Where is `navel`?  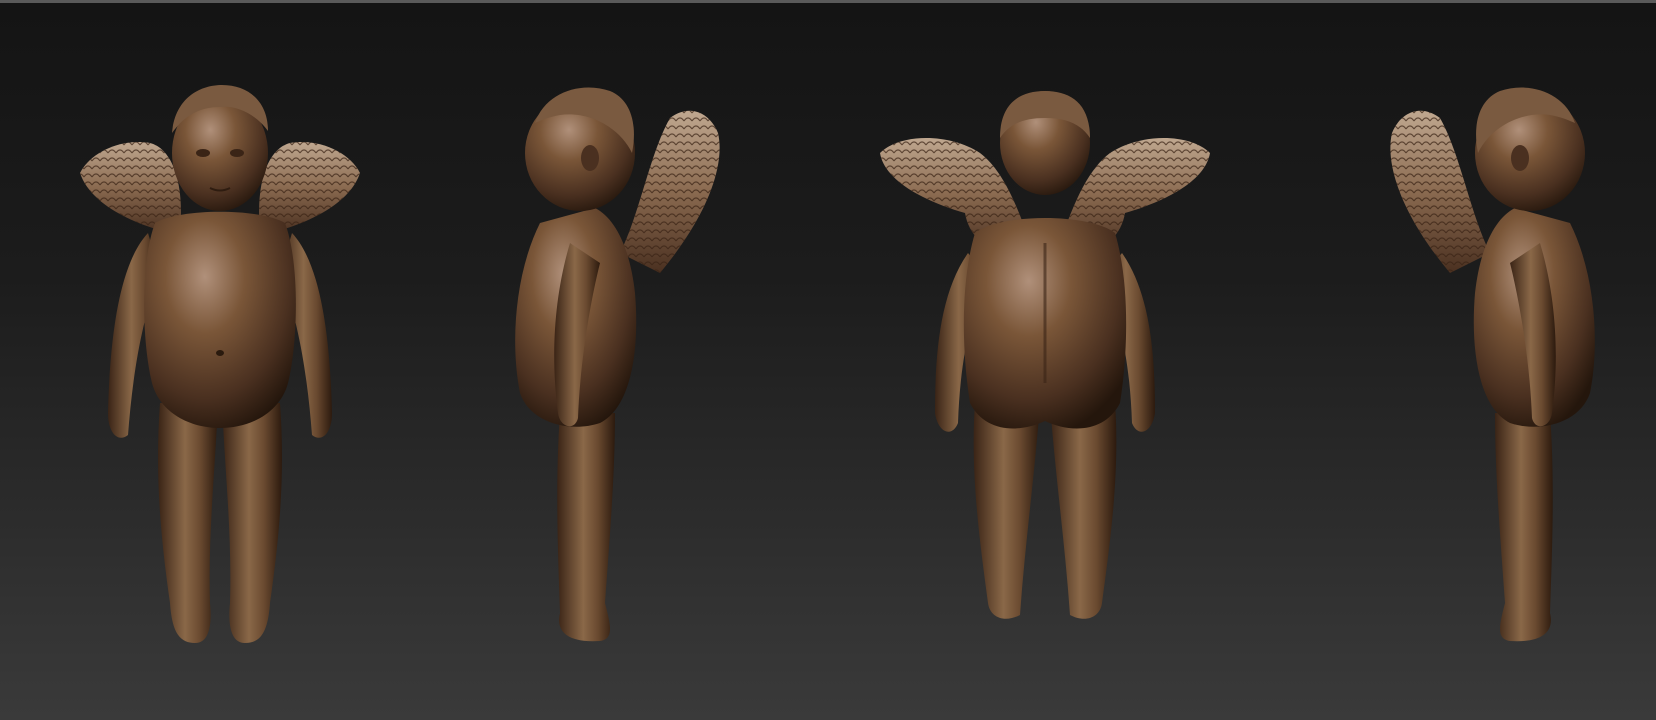 navel is located at coordinates (220, 353).